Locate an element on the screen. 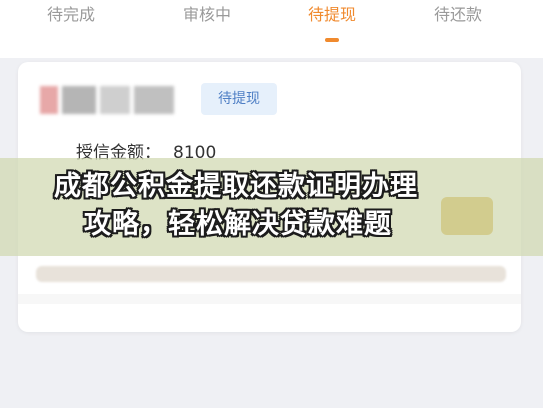 This screenshot has width=543, height=408. tab-pending-complete: 待完成 is located at coordinates (71, 27).